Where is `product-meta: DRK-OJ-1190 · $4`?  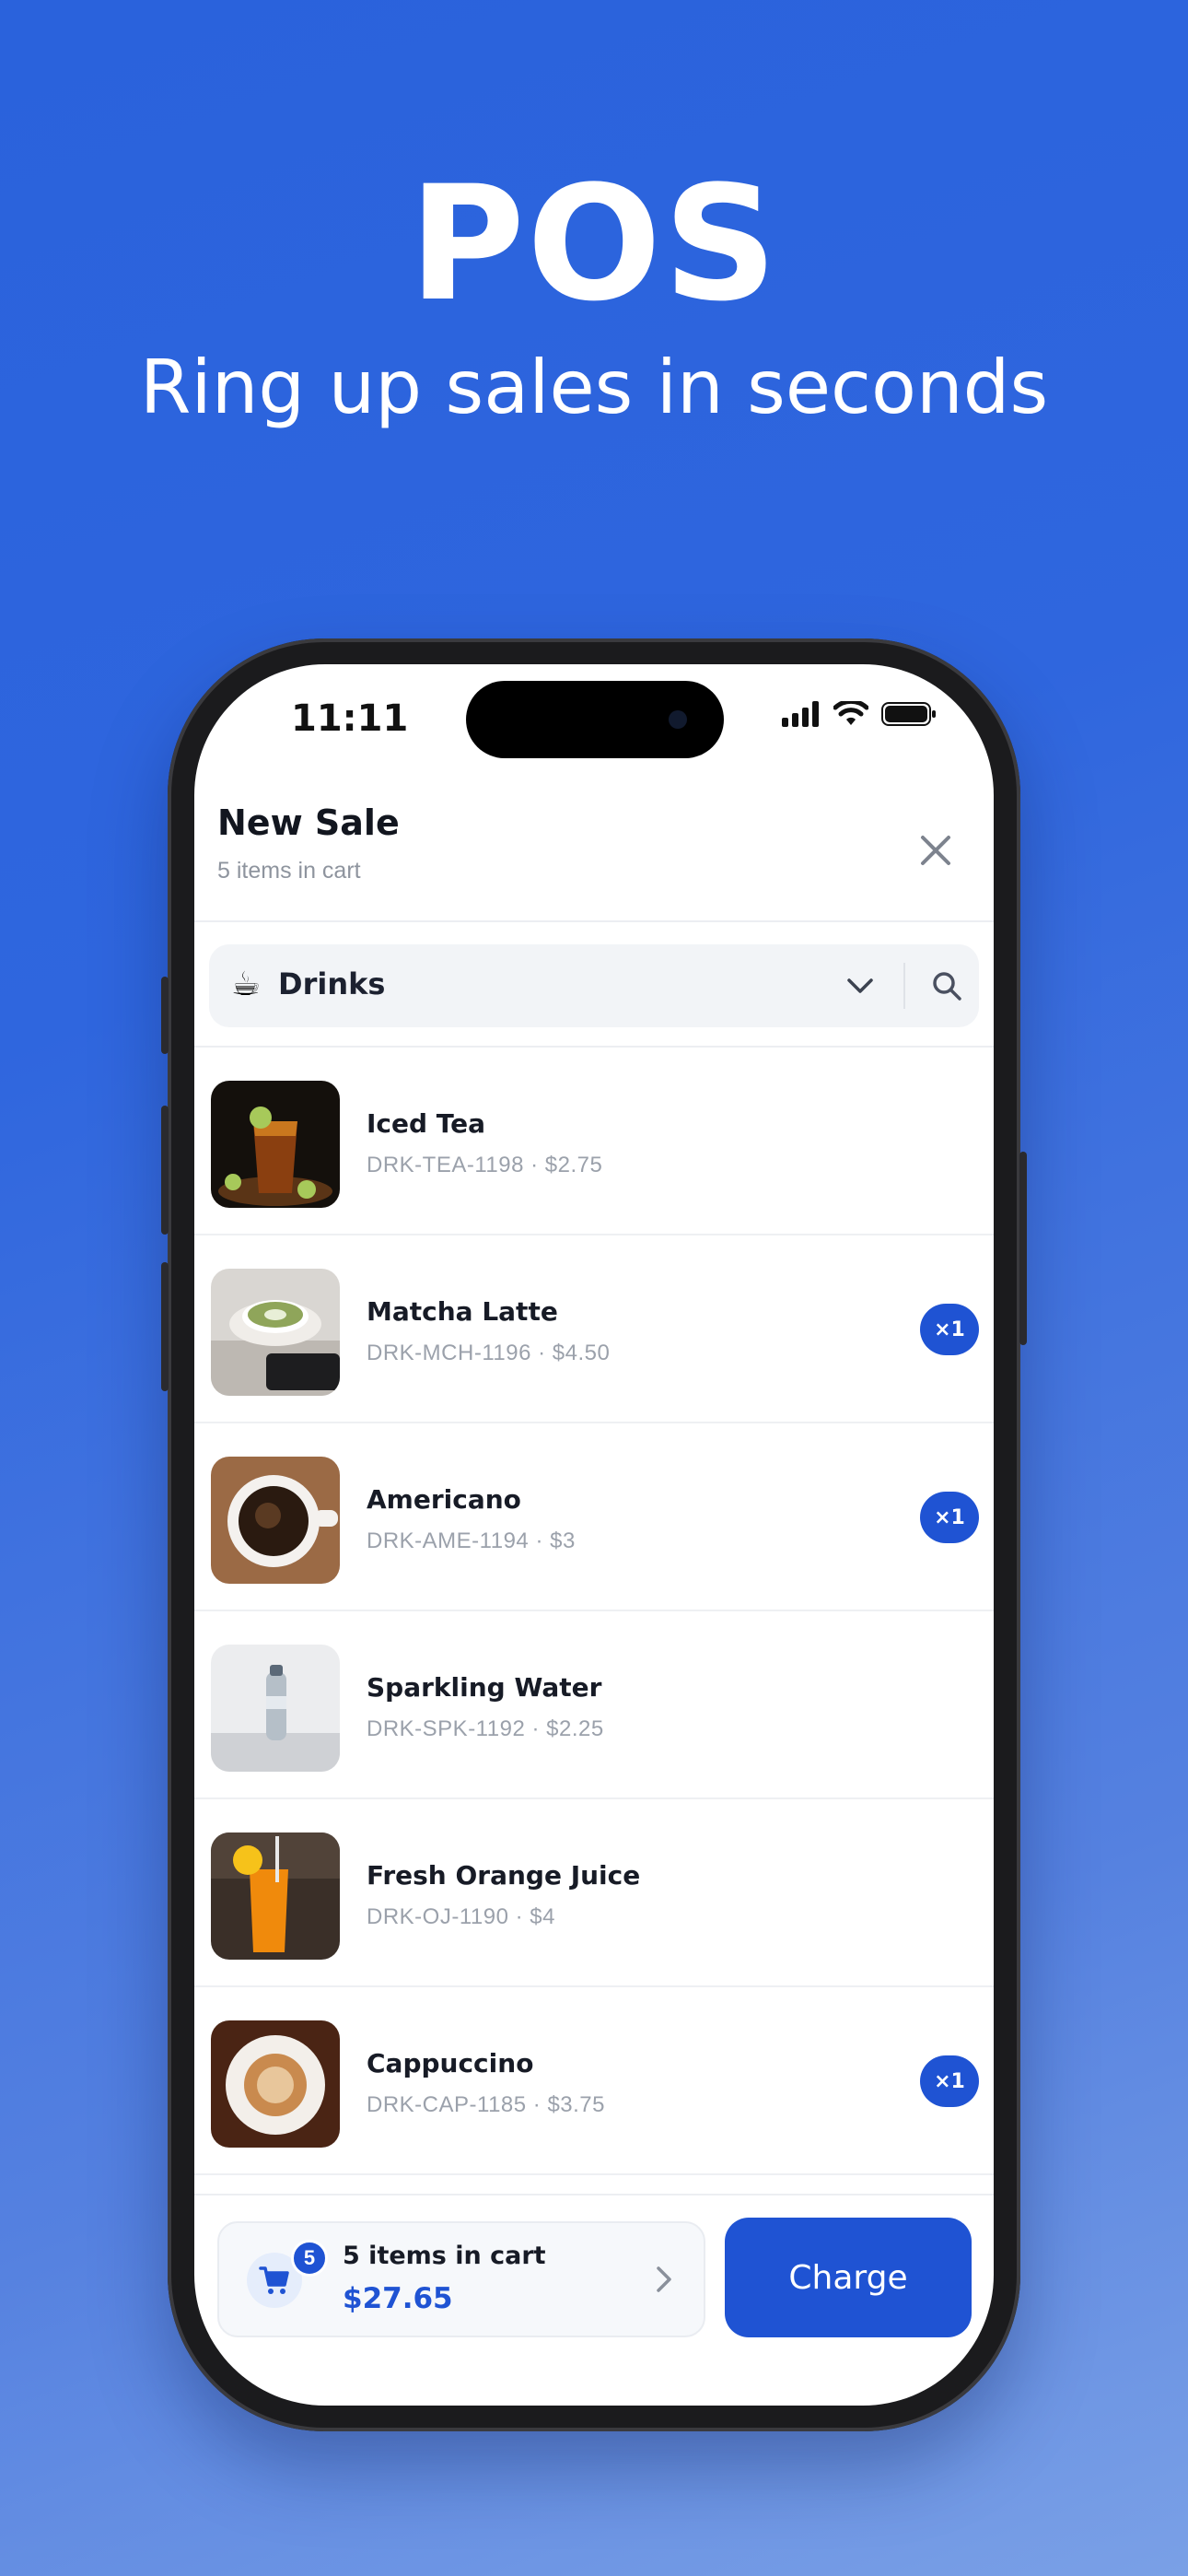 product-meta: DRK-OJ-1190 · $4 is located at coordinates (461, 1916).